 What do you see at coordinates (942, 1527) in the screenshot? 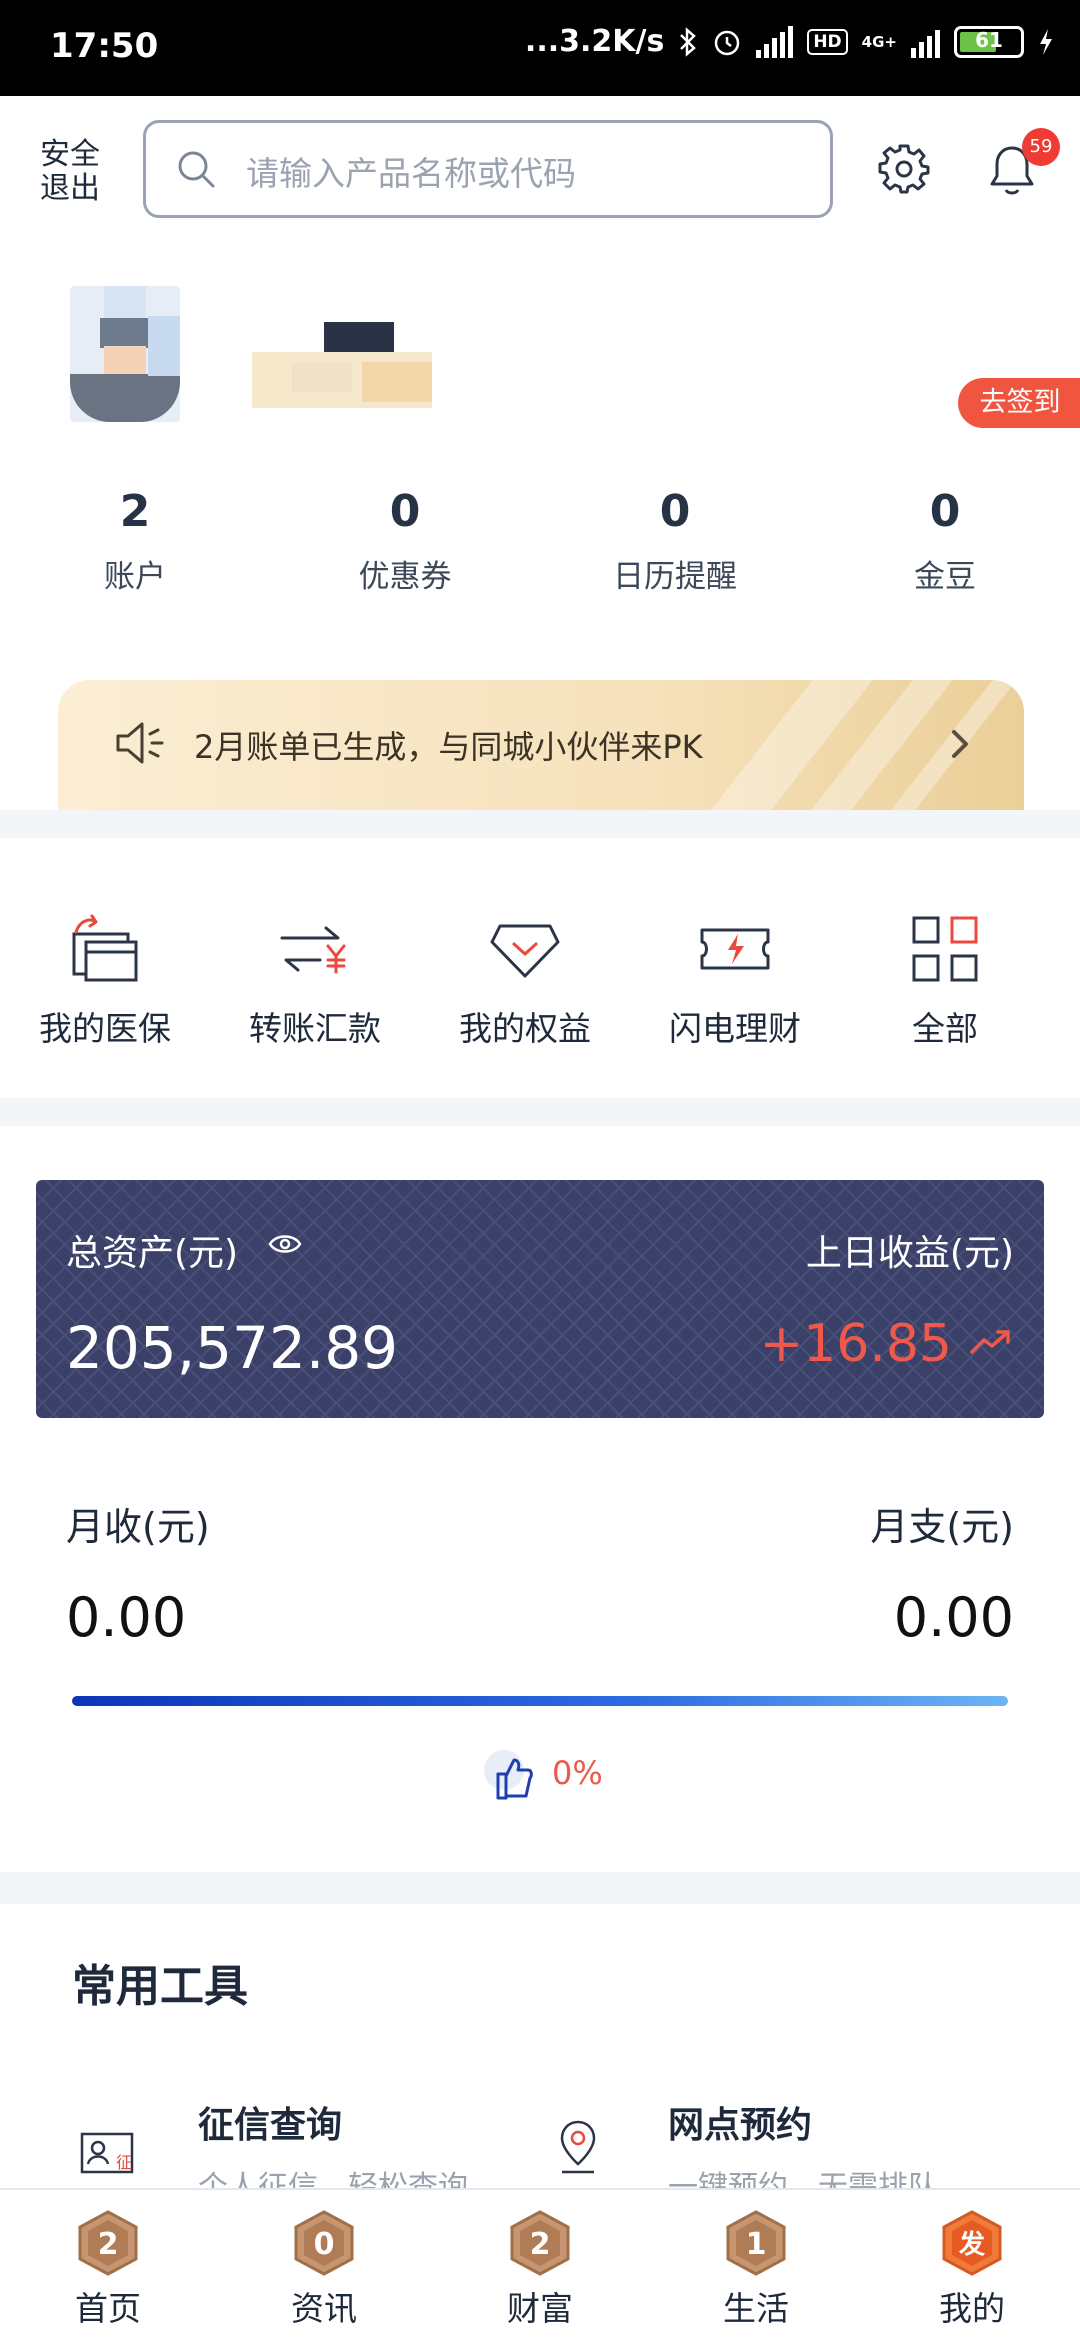
I see `month-expense-label: 月支(元)` at bounding box center [942, 1527].